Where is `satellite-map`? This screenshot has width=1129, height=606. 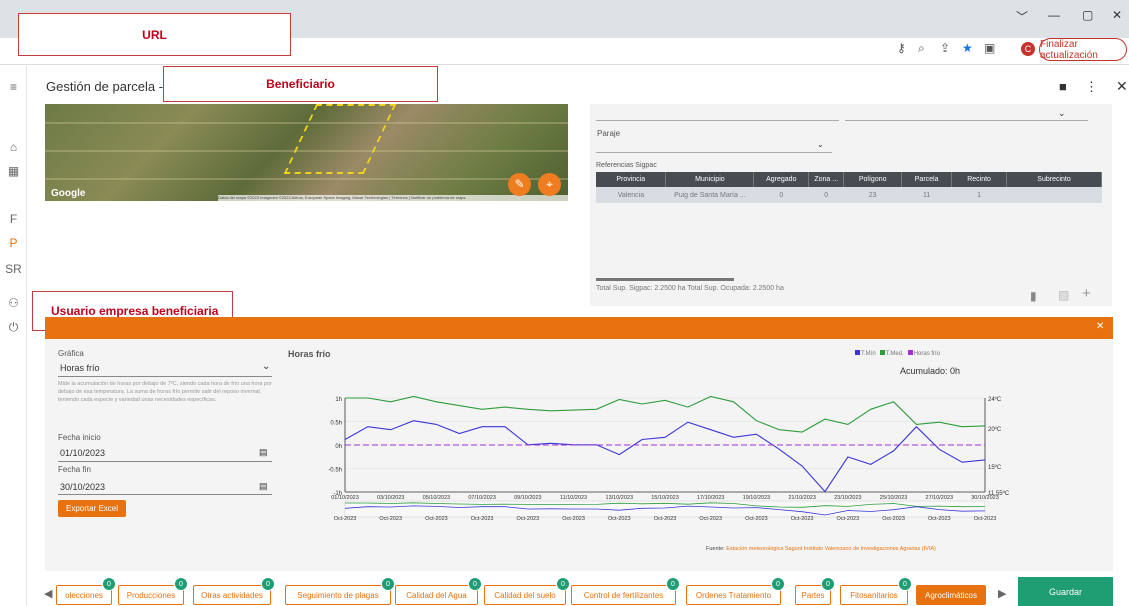
satellite-map is located at coordinates (306, 152).